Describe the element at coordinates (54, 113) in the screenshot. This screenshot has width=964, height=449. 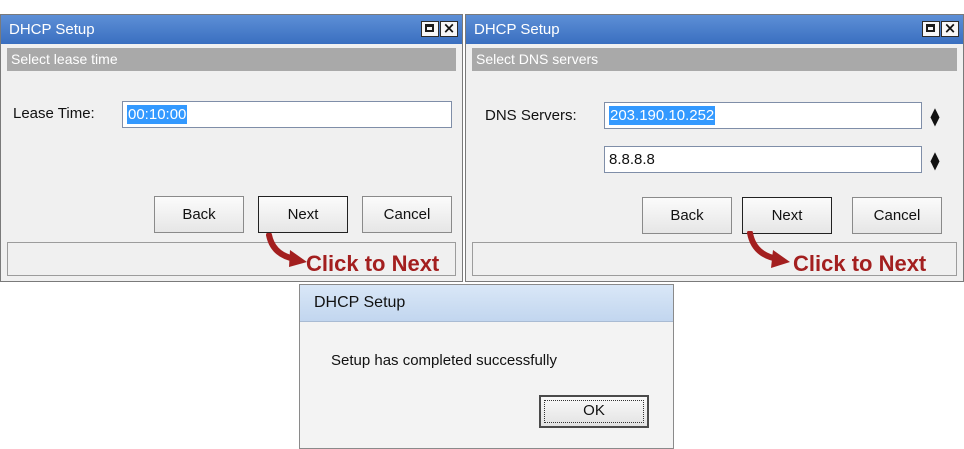
I see `lease-time-label: Lease Time:` at that location.